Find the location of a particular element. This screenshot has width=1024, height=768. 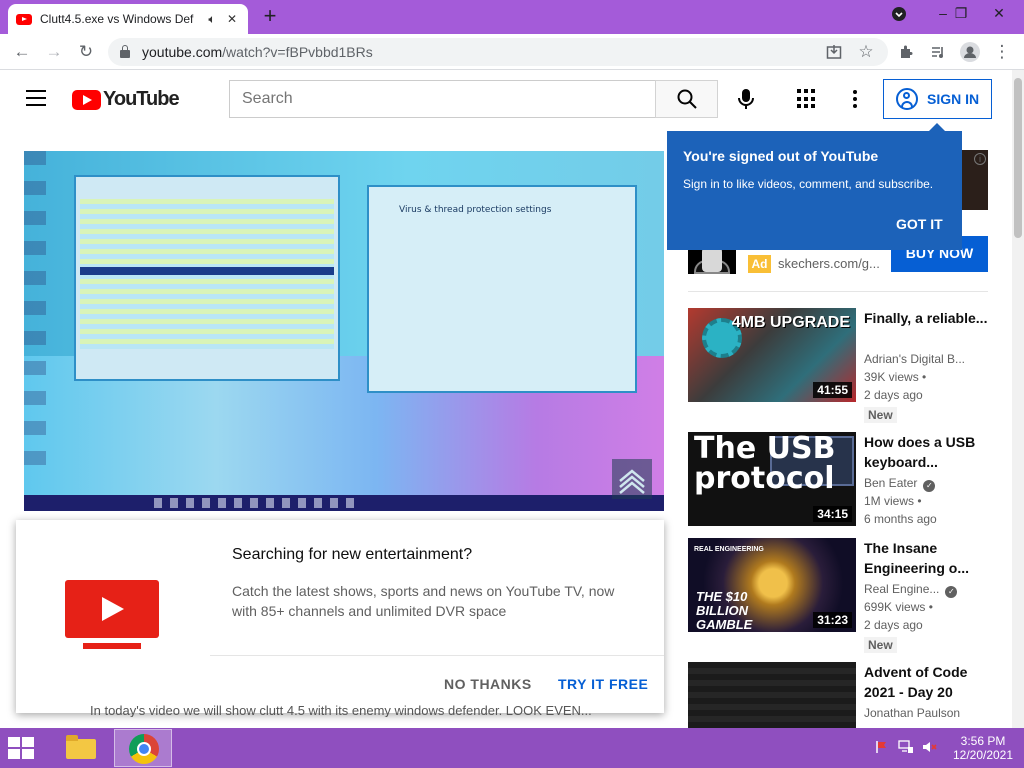

channel-watermark-icon is located at coordinates (632, 479).